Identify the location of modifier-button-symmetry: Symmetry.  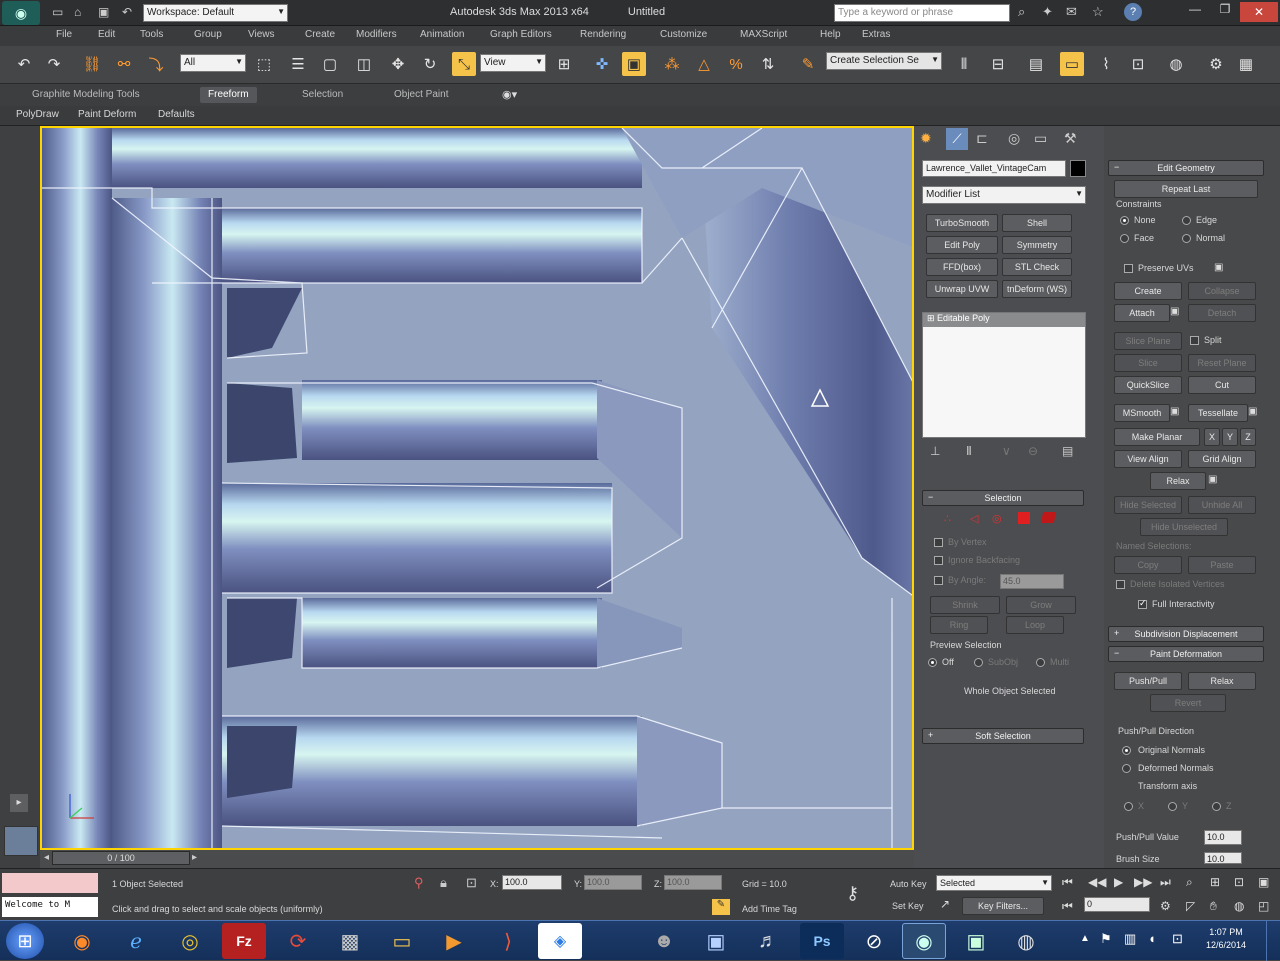
(1037, 245).